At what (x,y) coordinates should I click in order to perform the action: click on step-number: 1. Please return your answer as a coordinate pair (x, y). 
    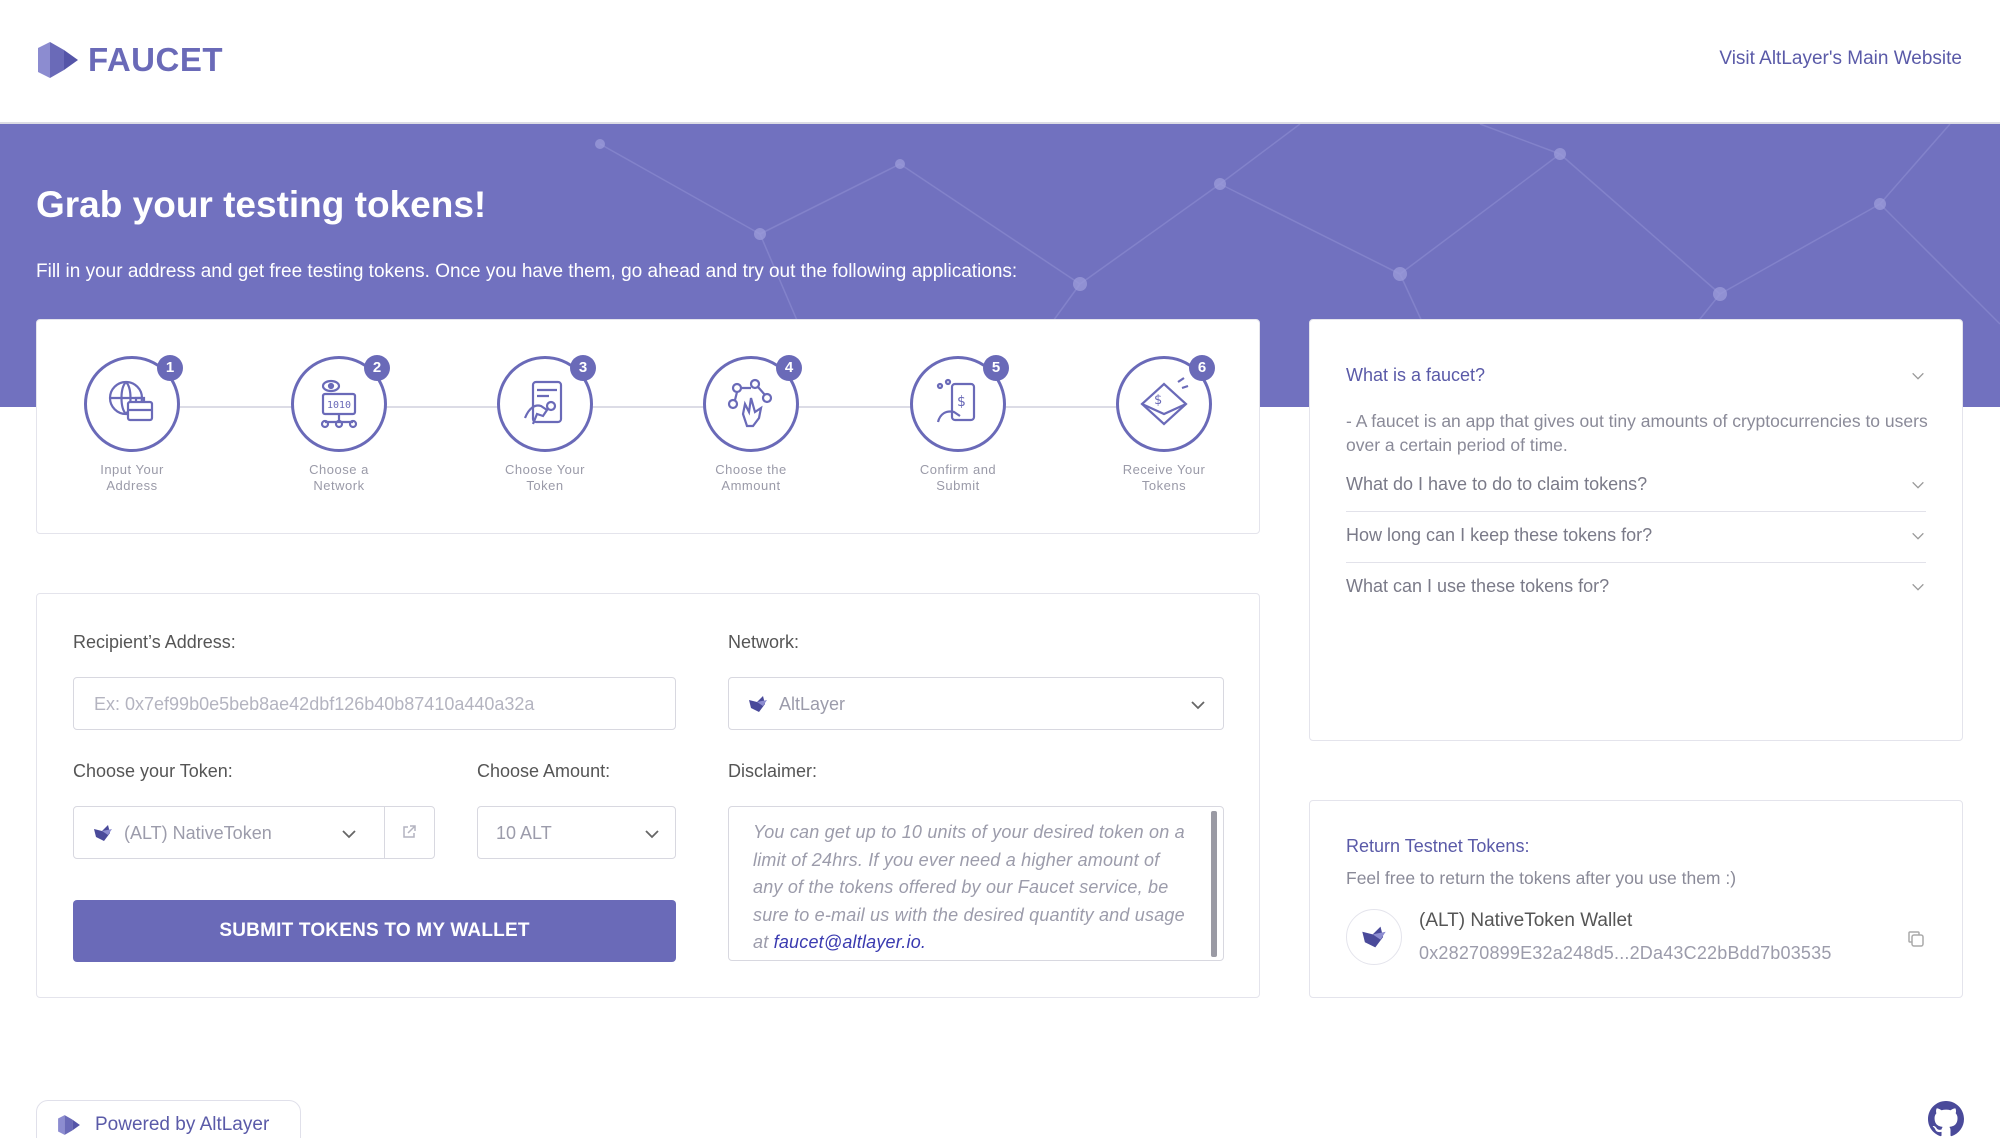
    Looking at the image, I should click on (170, 368).